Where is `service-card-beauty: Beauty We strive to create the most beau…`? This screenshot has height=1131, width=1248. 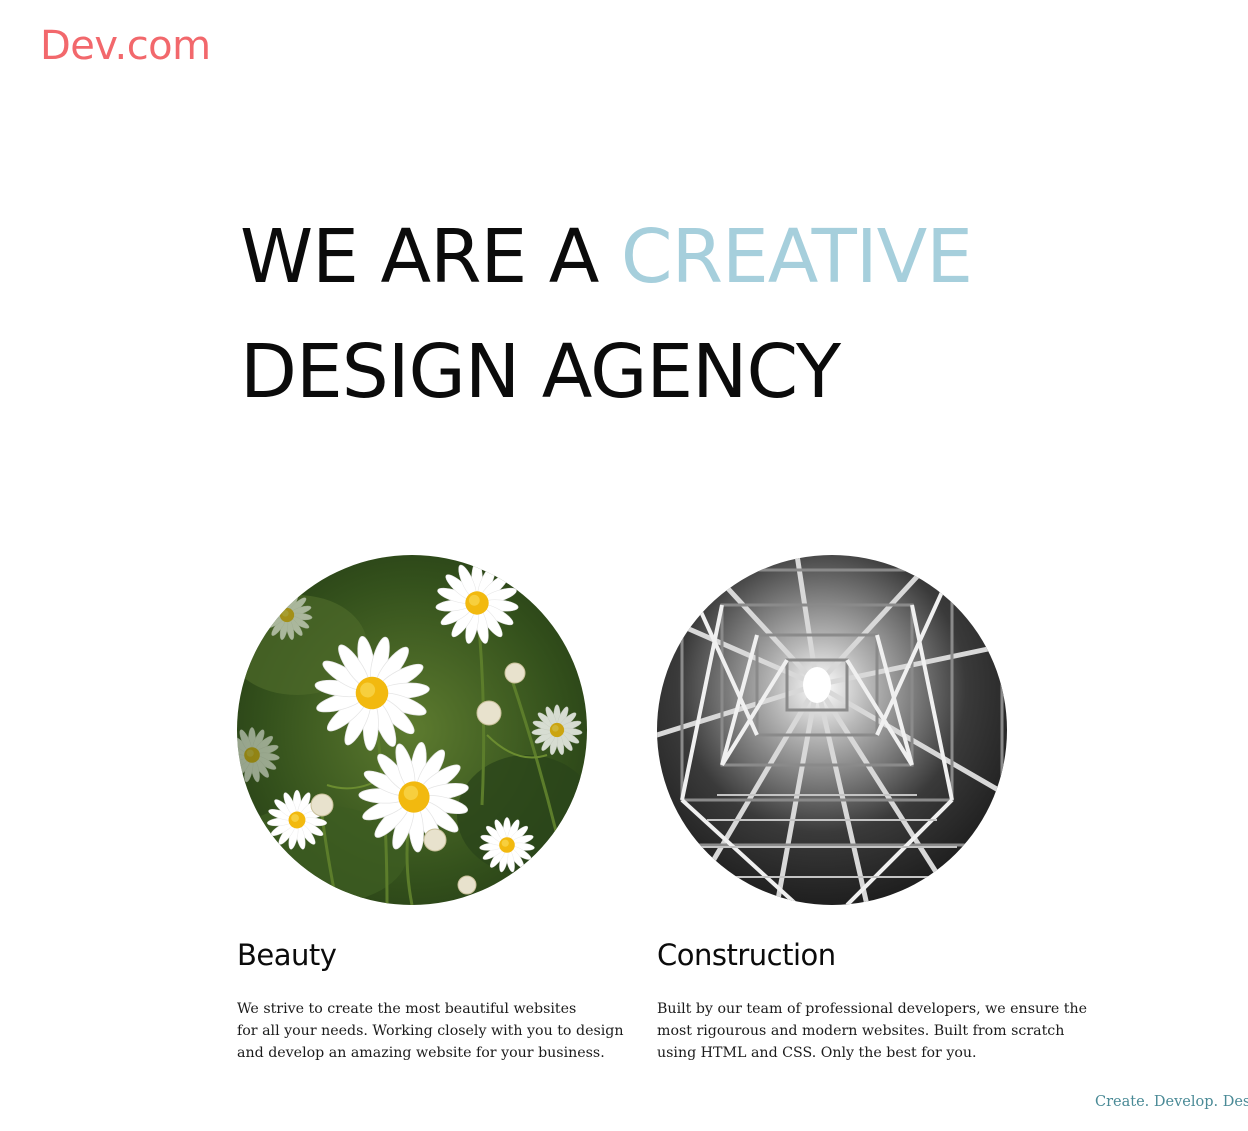 service-card-beauty: Beauty We strive to create the most beau… is located at coordinates (437, 809).